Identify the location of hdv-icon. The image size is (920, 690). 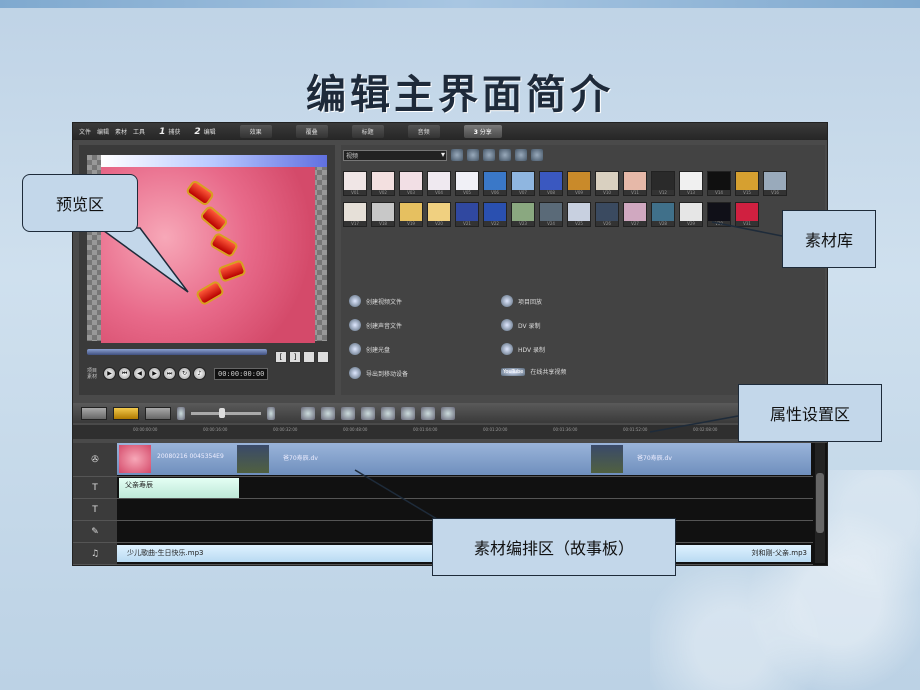
(507, 349).